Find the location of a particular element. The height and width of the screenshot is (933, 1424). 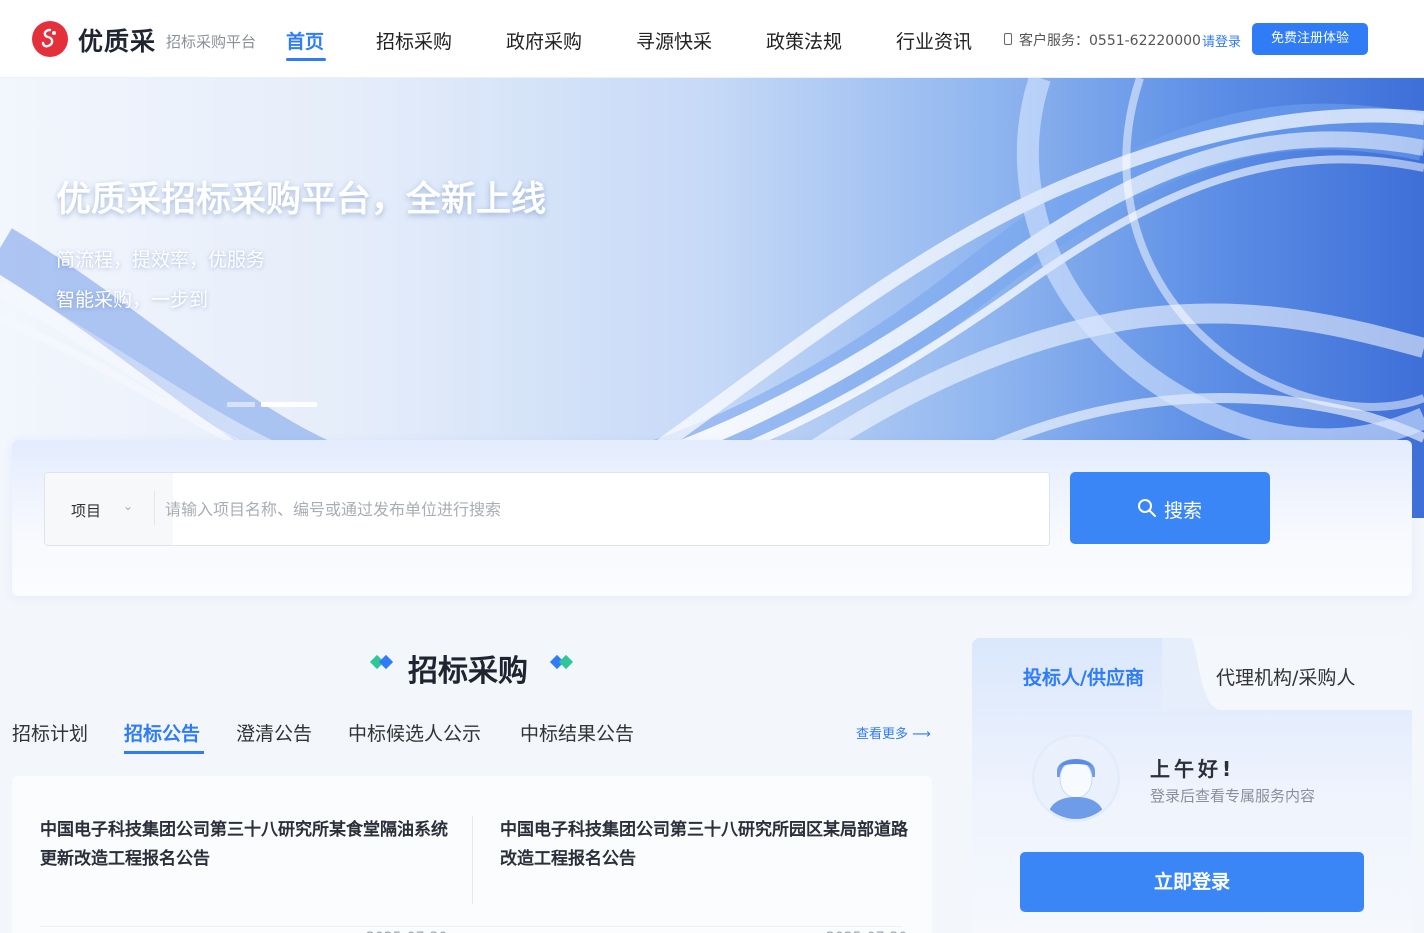

chevron-down-icon: ⌄ is located at coordinates (128, 506).